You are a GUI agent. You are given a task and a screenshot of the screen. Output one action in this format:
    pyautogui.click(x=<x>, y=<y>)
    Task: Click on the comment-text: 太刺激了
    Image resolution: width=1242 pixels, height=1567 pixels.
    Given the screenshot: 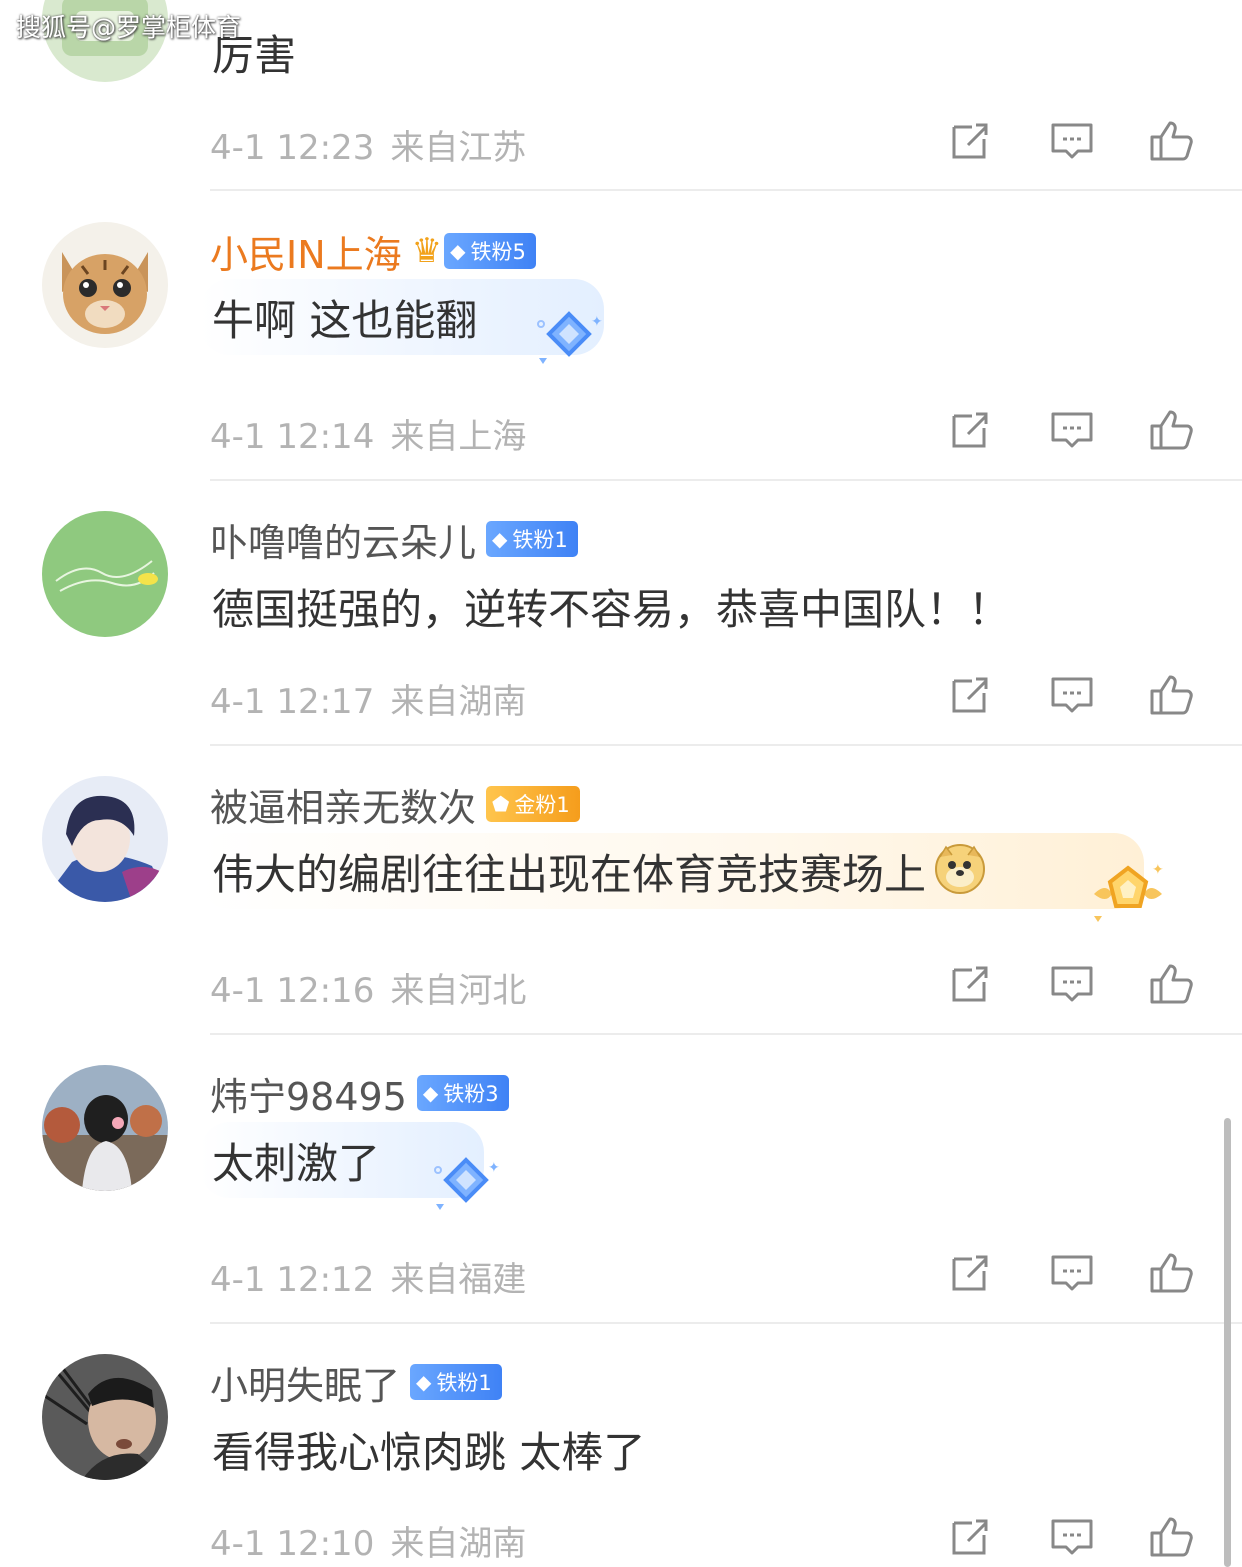 What is the action you would take?
    pyautogui.click(x=296, y=1163)
    